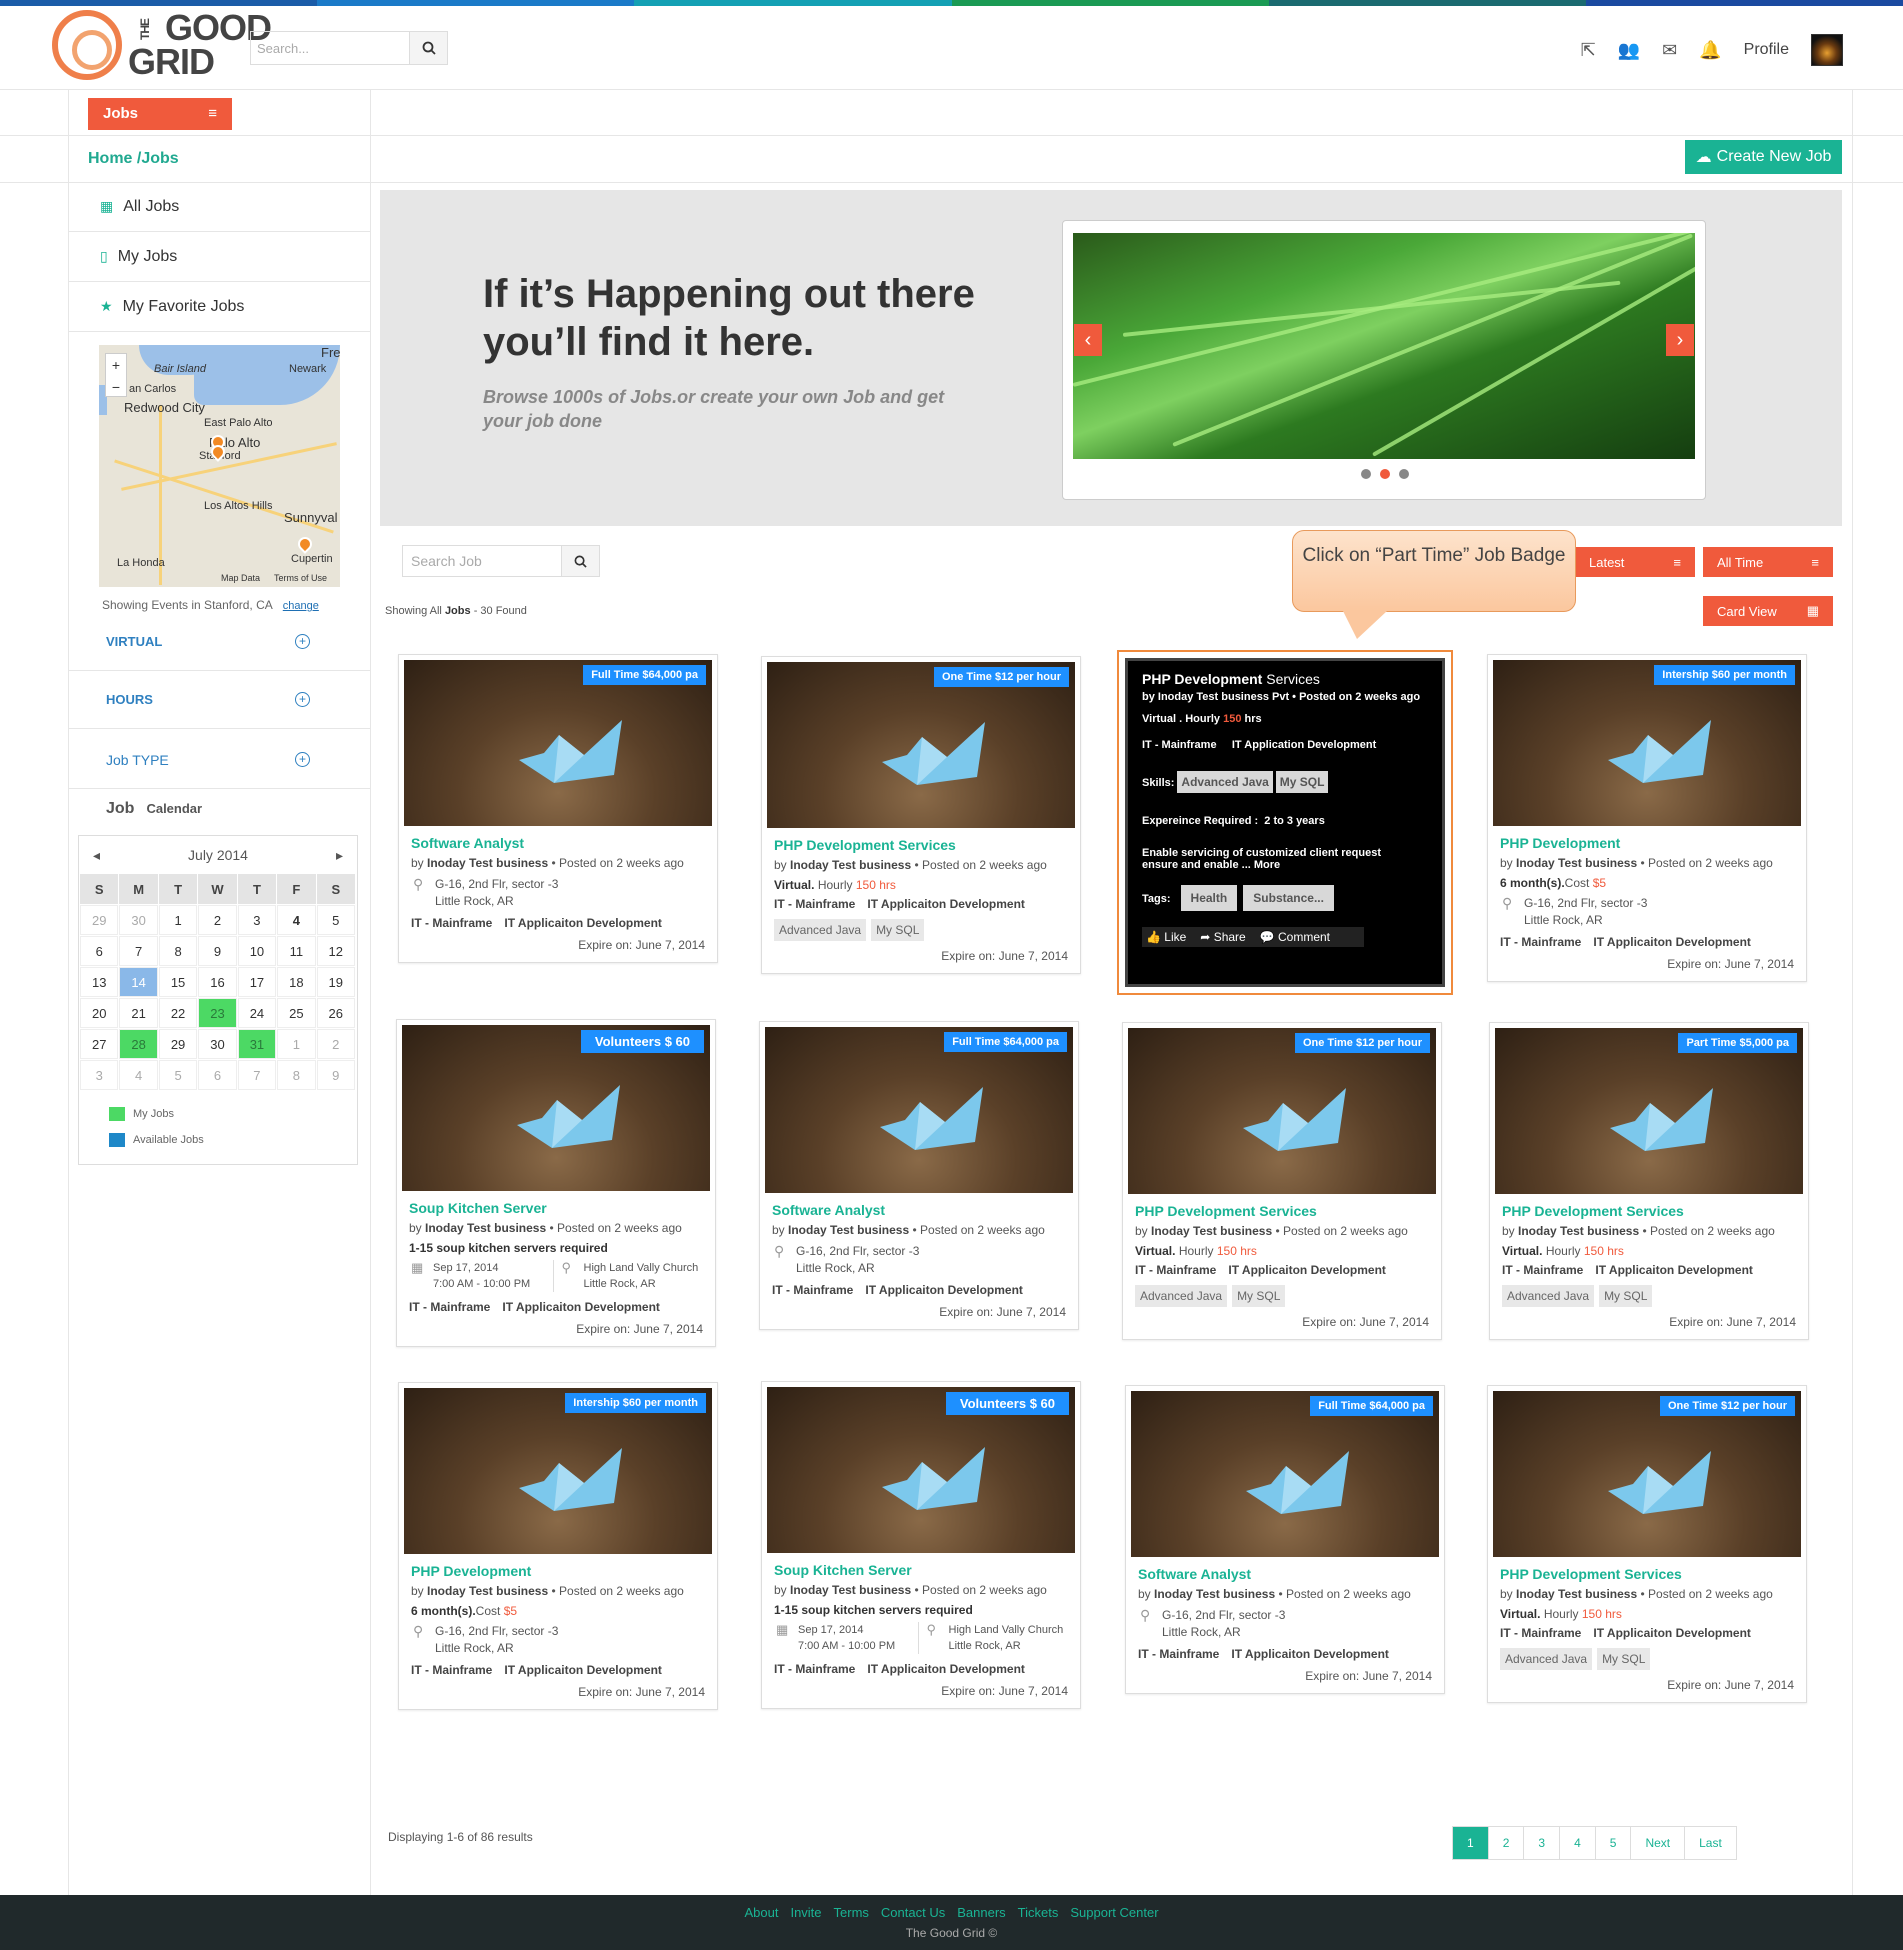 The height and width of the screenshot is (1950, 1903). Describe the element at coordinates (1737, 1043) in the screenshot. I see `part-time-job-badge: Part Time $5,000 pa` at that location.